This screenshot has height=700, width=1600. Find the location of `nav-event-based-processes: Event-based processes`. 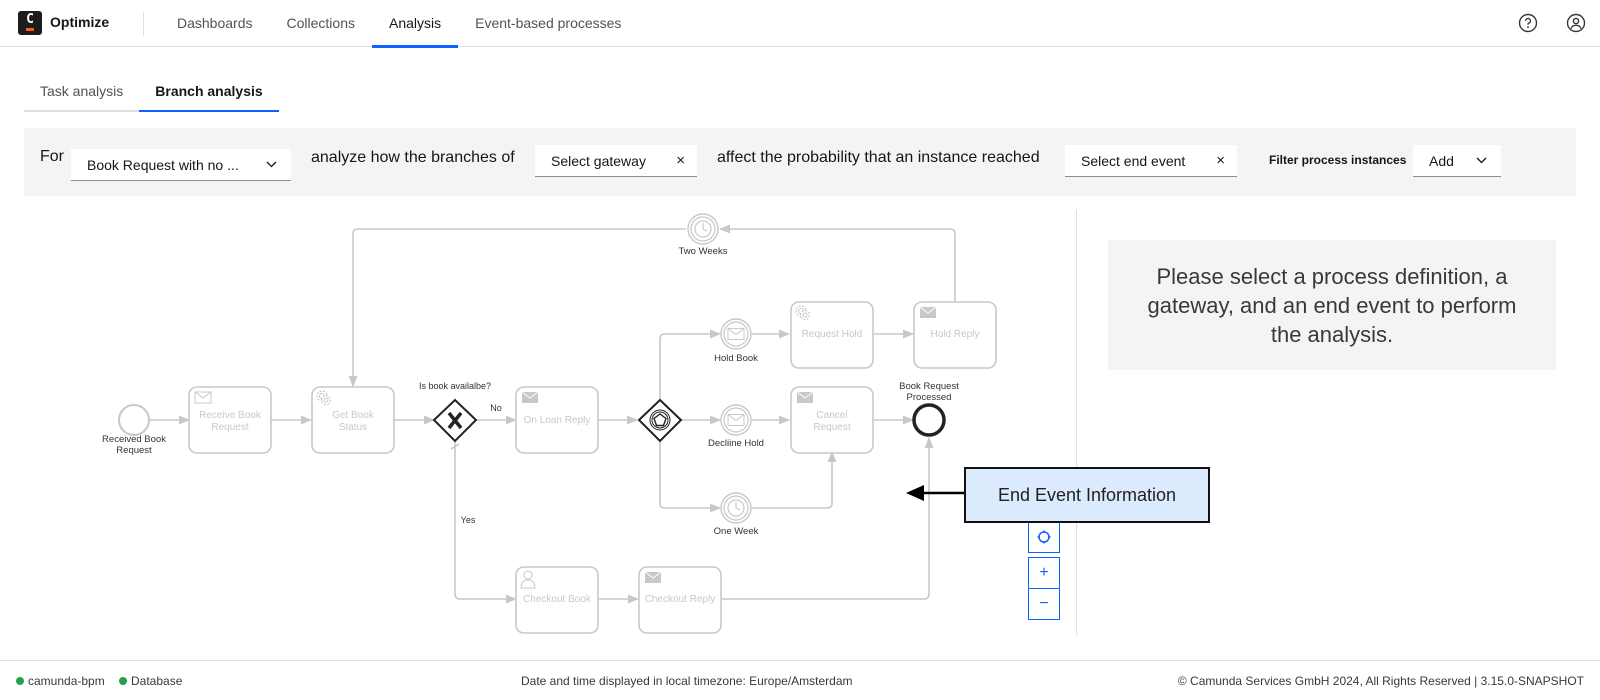

nav-event-based-processes: Event-based processes is located at coordinates (548, 23).